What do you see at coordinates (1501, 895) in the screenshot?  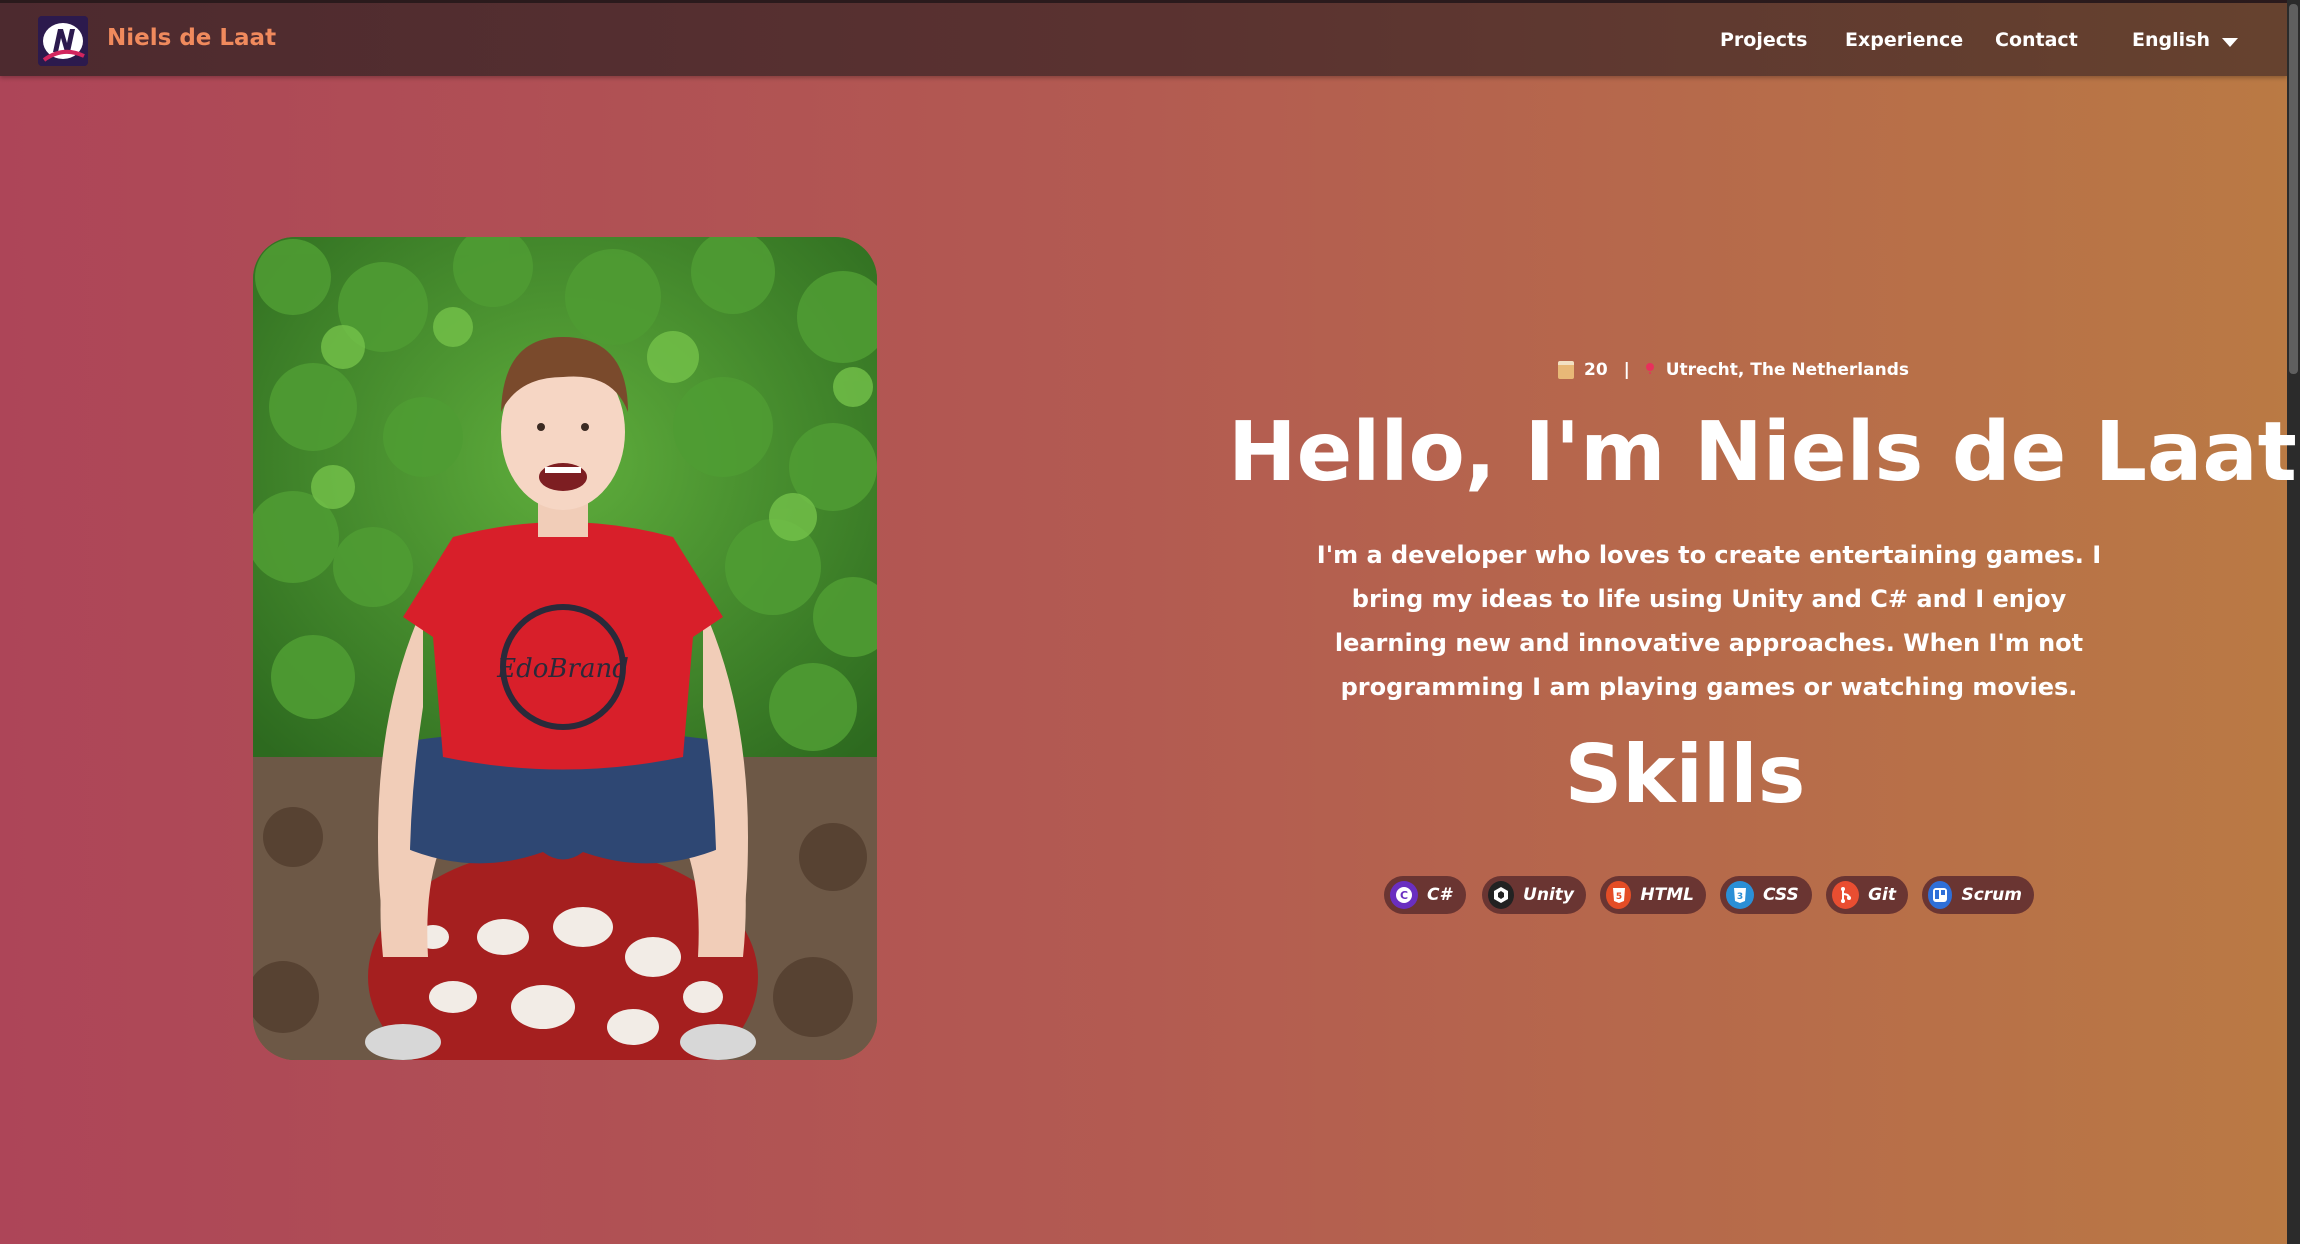 I see `unity-icon` at bounding box center [1501, 895].